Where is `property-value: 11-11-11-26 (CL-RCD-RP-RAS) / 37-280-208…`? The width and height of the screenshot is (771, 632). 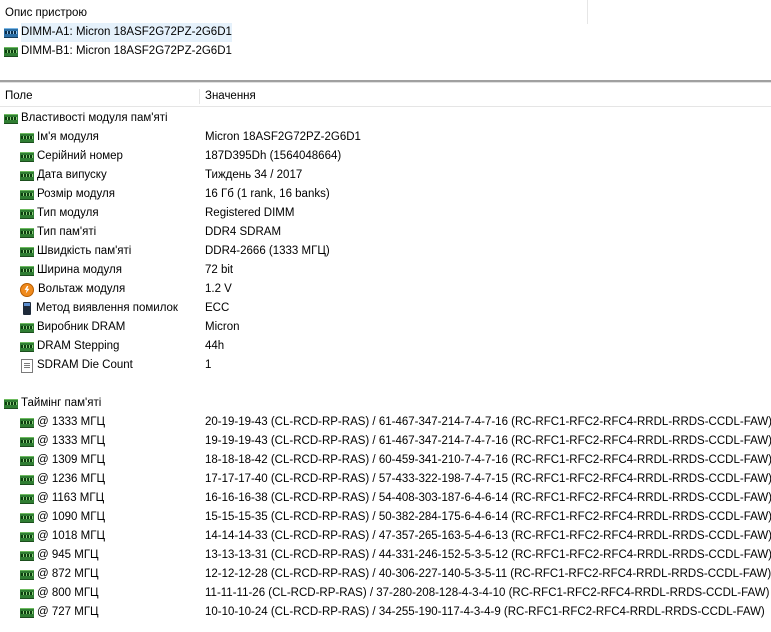 property-value: 11-11-11-26 (CL-RCD-RP-RAS) / 37-280-208… is located at coordinates (487, 593).